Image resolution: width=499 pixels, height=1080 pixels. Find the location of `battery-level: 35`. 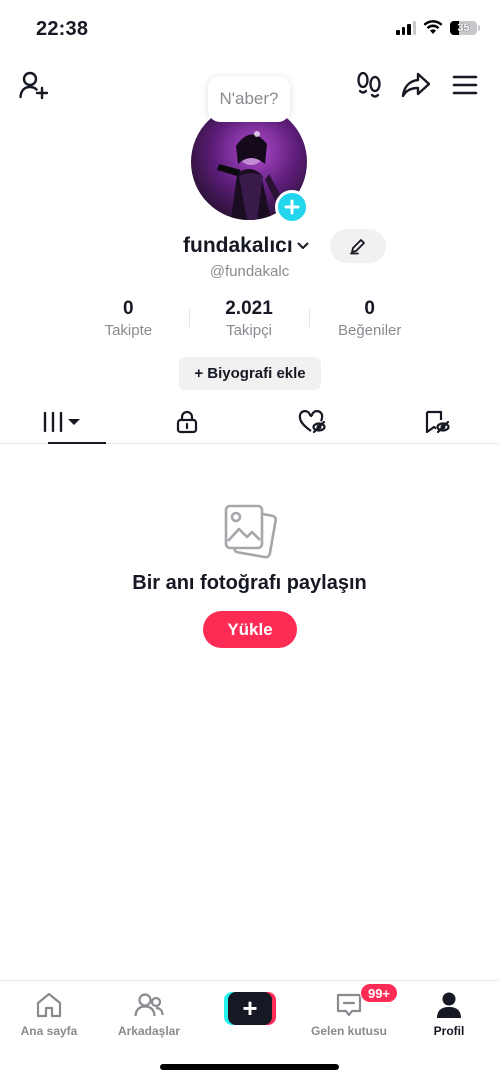

battery-level: 35 is located at coordinates (463, 27).